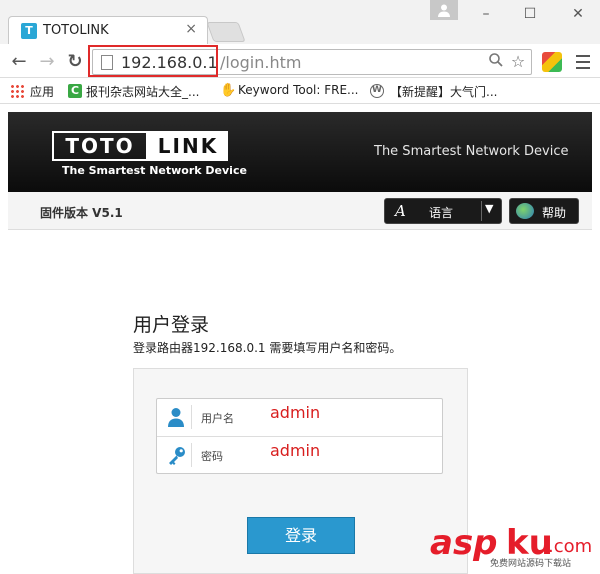 The width and height of the screenshot is (600, 574). Describe the element at coordinates (489, 208) in the screenshot. I see `chevron-down-icon: ▼` at that location.